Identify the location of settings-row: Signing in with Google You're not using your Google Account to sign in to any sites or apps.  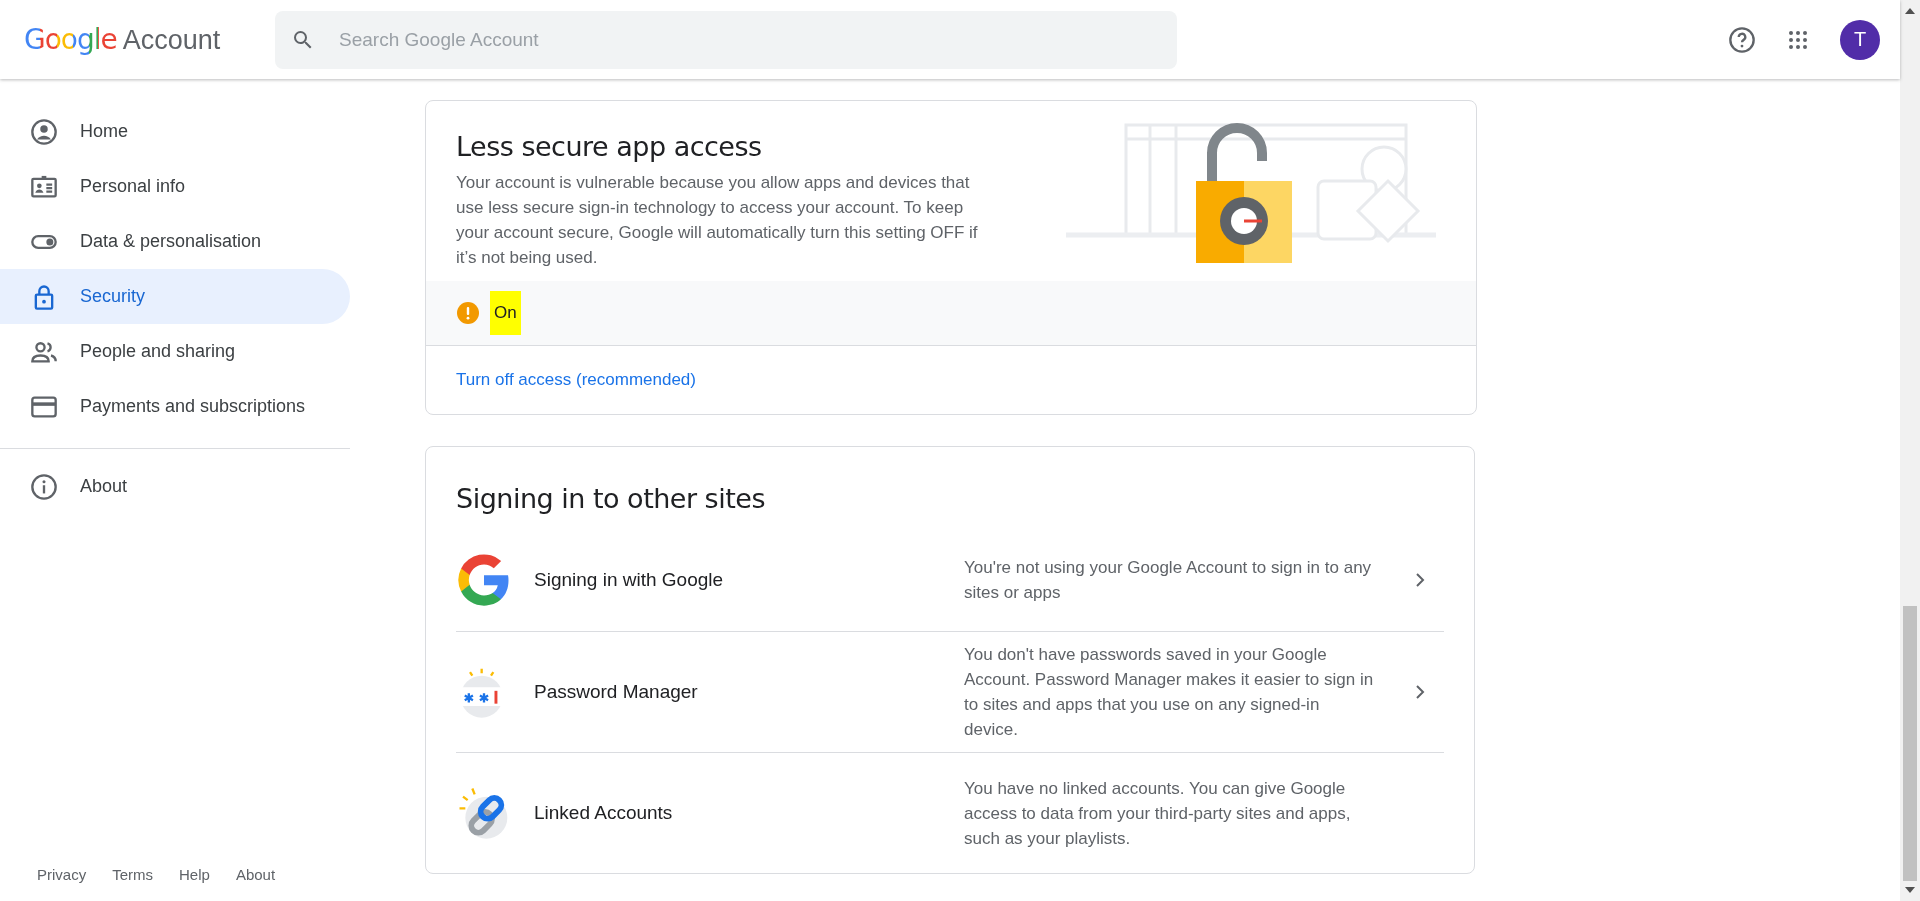
(950, 580).